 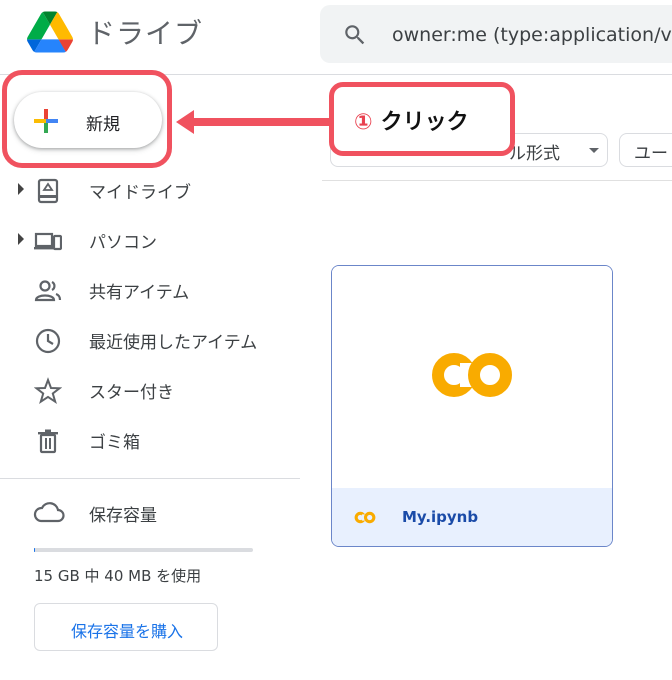 What do you see at coordinates (48, 291) in the screenshot?
I see `shared-people-icon` at bounding box center [48, 291].